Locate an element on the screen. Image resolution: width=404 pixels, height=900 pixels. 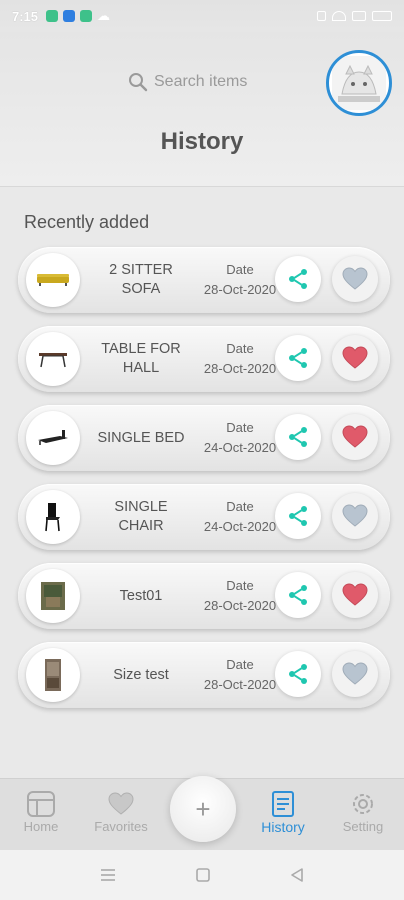
nav-history-label: History is located at coordinates (283, 827).